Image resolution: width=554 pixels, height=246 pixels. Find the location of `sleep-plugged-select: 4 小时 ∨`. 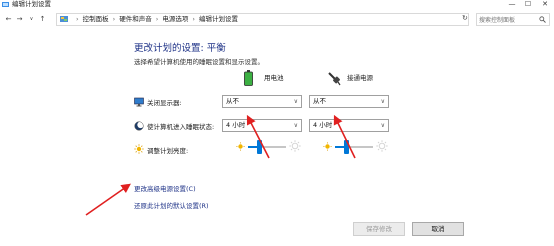

sleep-plugged-select: 4 小时 ∨ is located at coordinates (349, 125).